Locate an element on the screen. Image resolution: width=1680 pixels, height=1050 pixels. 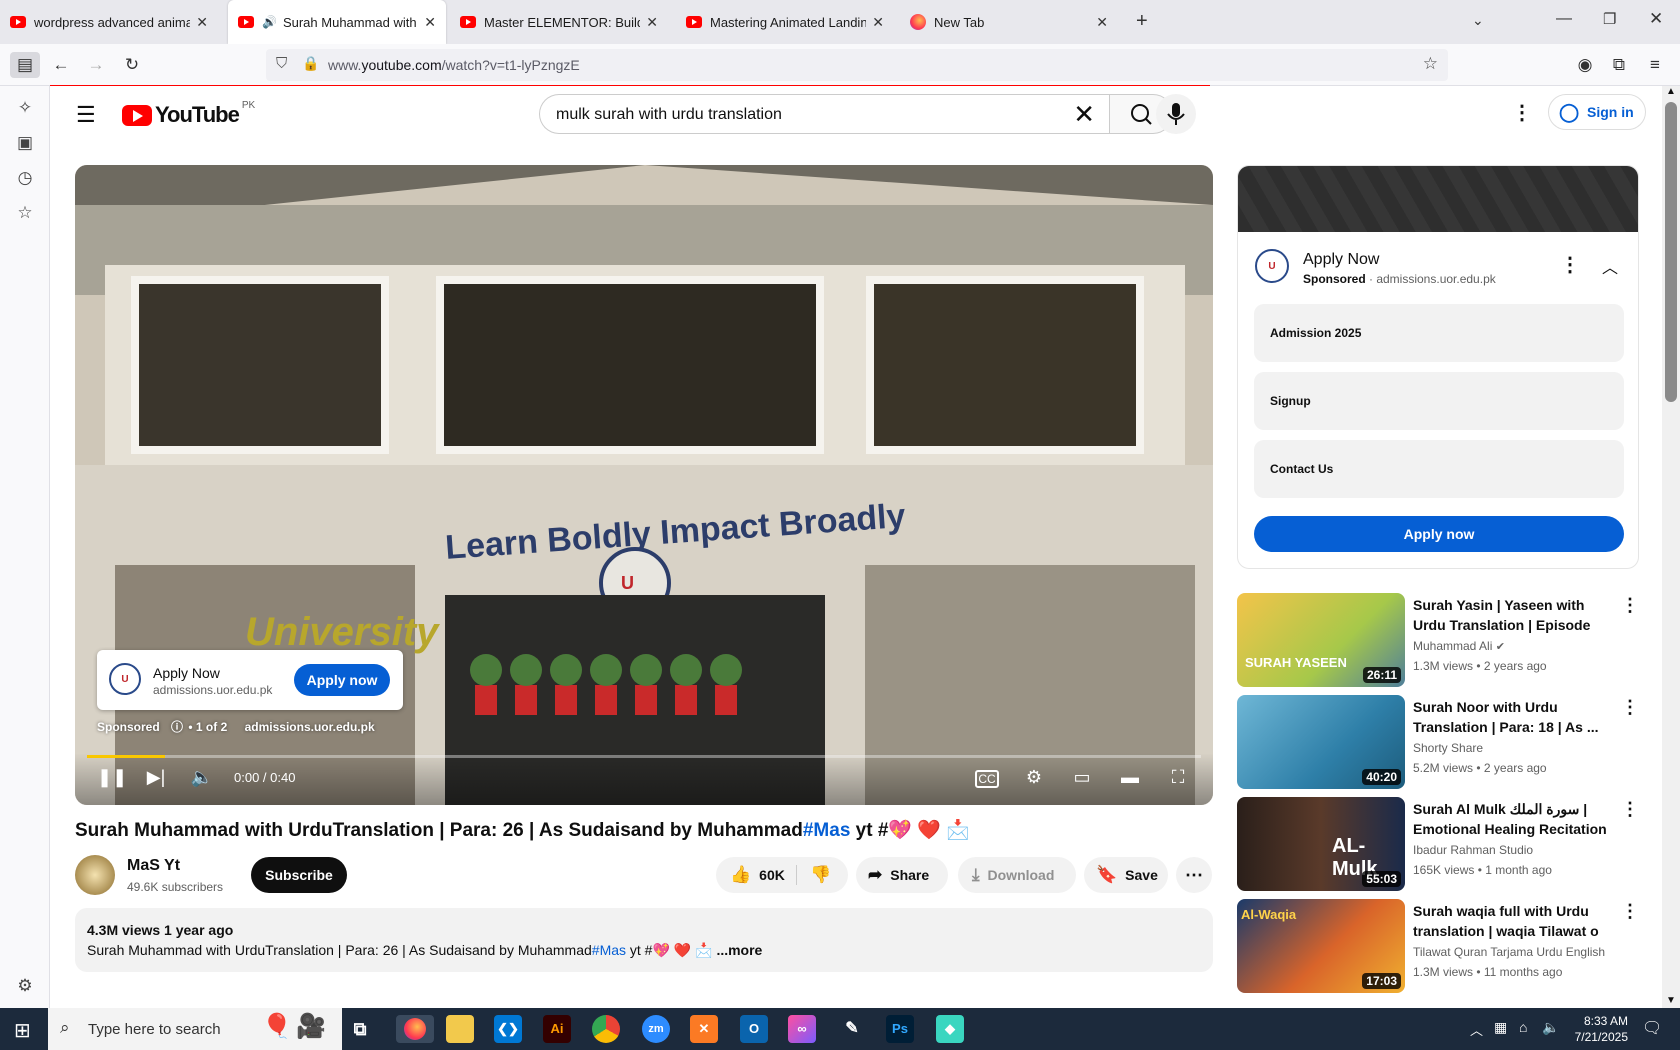
captions-icon: CC is located at coordinates (987, 779).